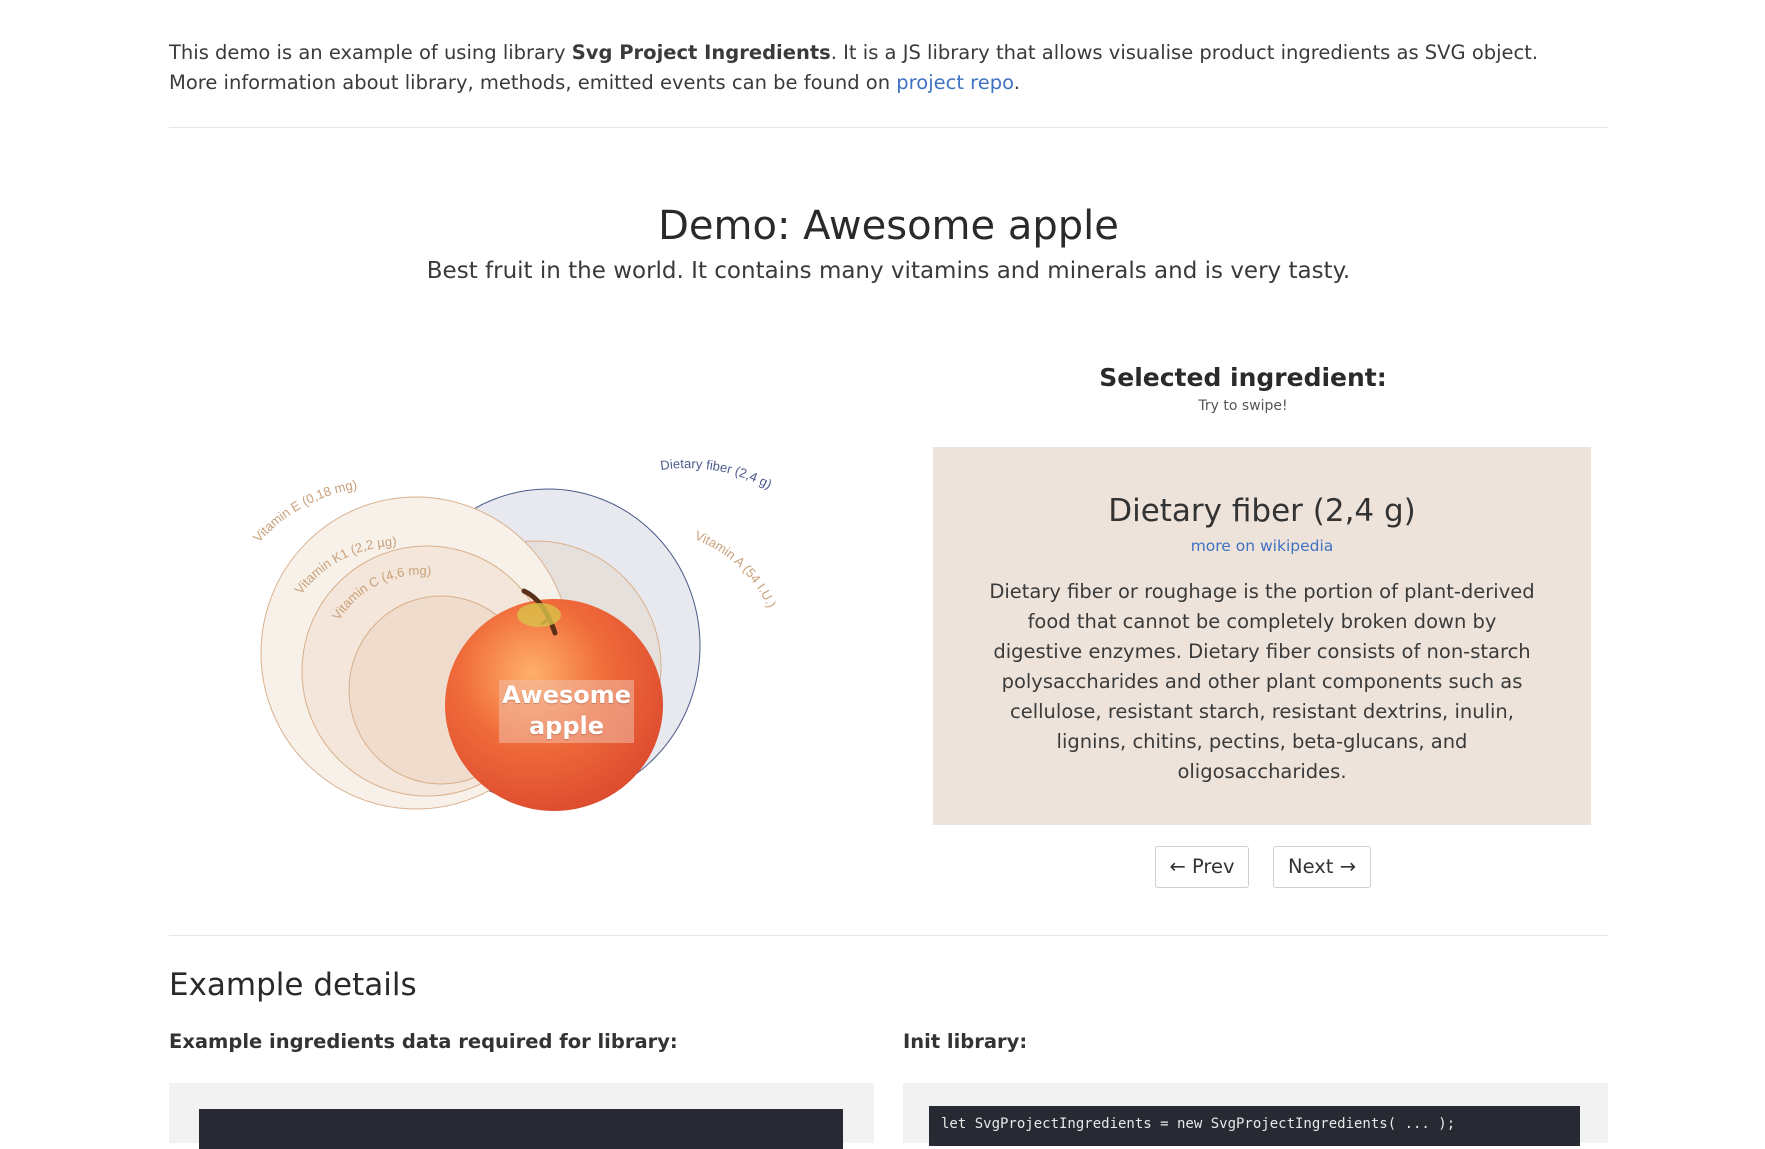 Image resolution: width=1765 pixels, height=1149 pixels. I want to click on next-button: Next →, so click(1322, 867).